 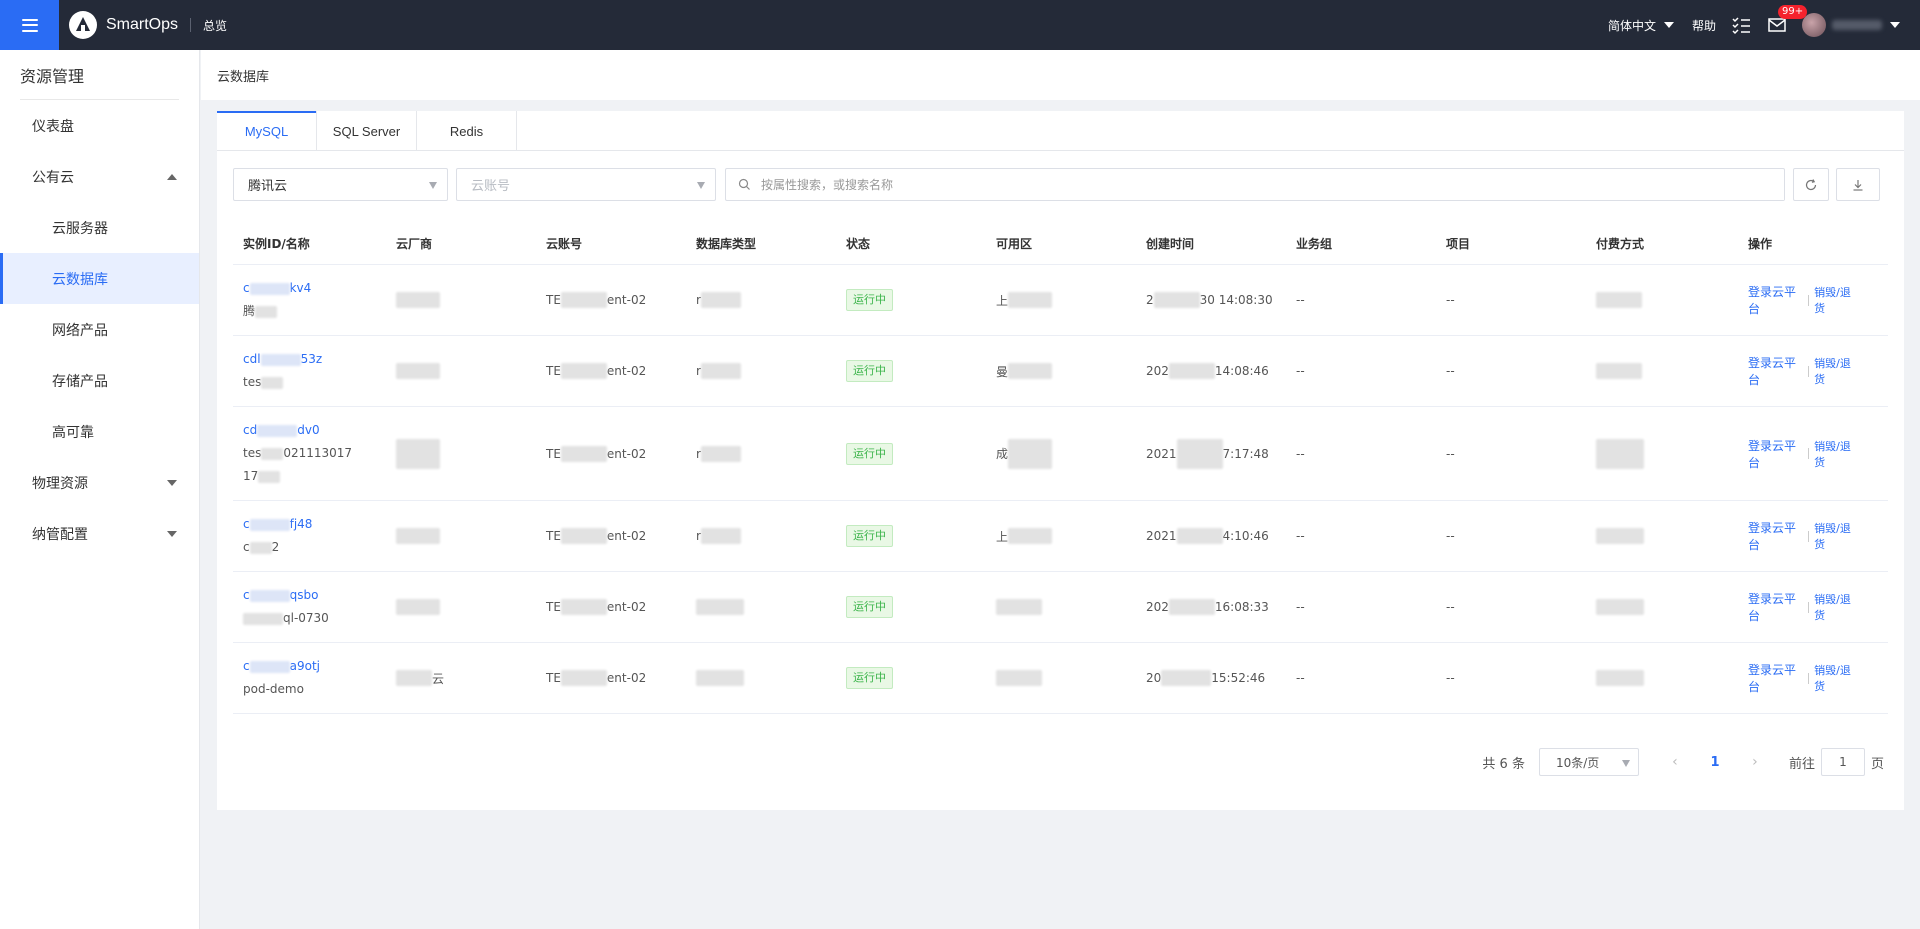 What do you see at coordinates (1675, 762) in the screenshot?
I see `prev-page-icon: ‹` at bounding box center [1675, 762].